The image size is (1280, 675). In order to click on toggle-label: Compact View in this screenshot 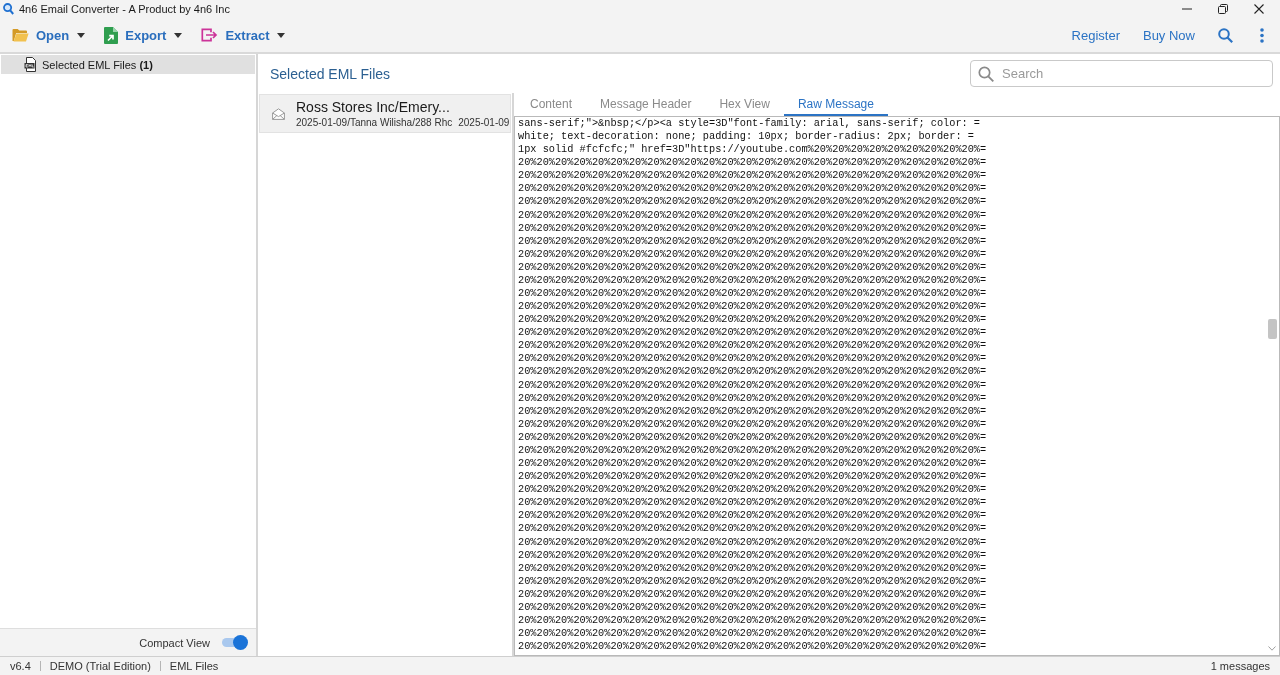, I will do `click(174, 642)`.